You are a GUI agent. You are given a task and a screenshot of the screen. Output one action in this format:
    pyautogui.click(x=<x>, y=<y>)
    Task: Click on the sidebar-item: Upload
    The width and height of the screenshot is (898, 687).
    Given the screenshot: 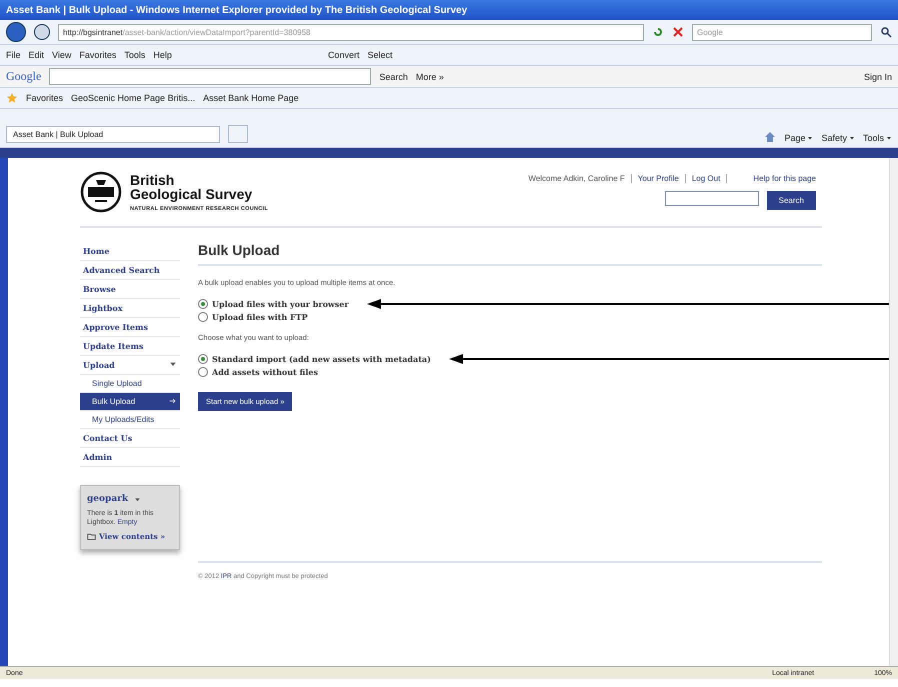 What is the action you would take?
    pyautogui.click(x=130, y=365)
    